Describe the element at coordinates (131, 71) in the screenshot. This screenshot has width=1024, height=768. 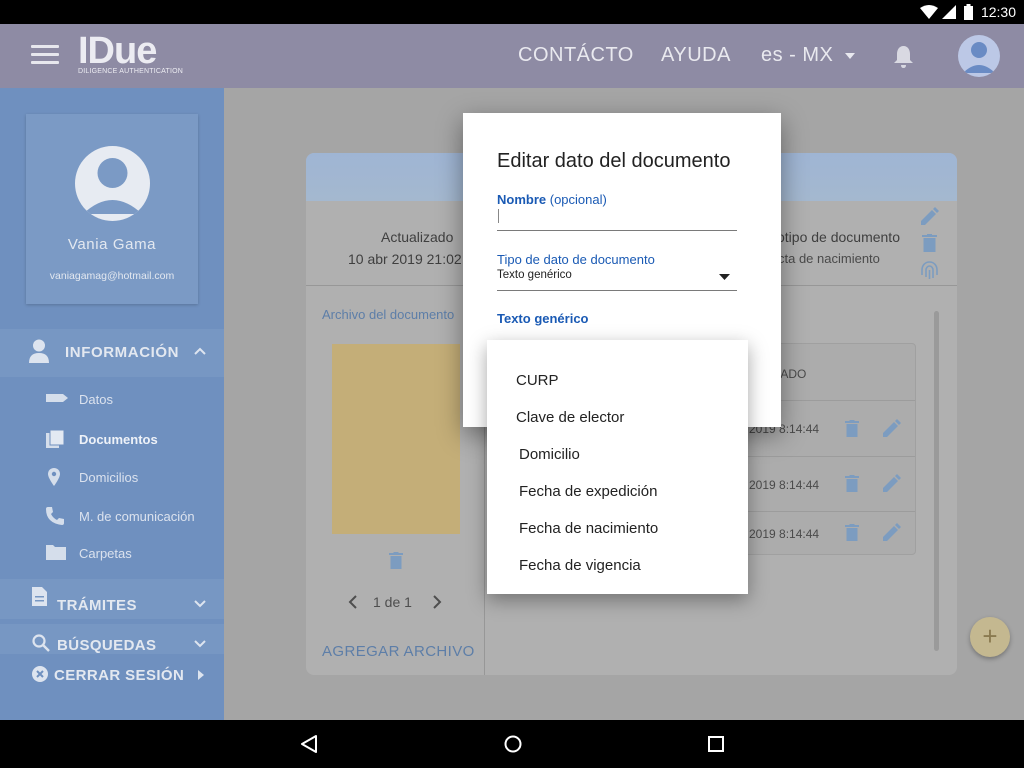
I see `logo-subtitle: DILIGENCE AUTHENTICATION` at that location.